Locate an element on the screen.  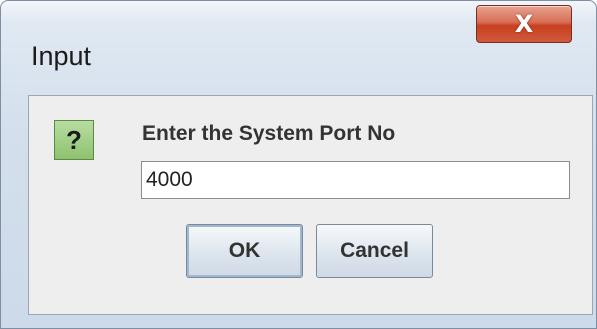
close-icon: X is located at coordinates (524, 24).